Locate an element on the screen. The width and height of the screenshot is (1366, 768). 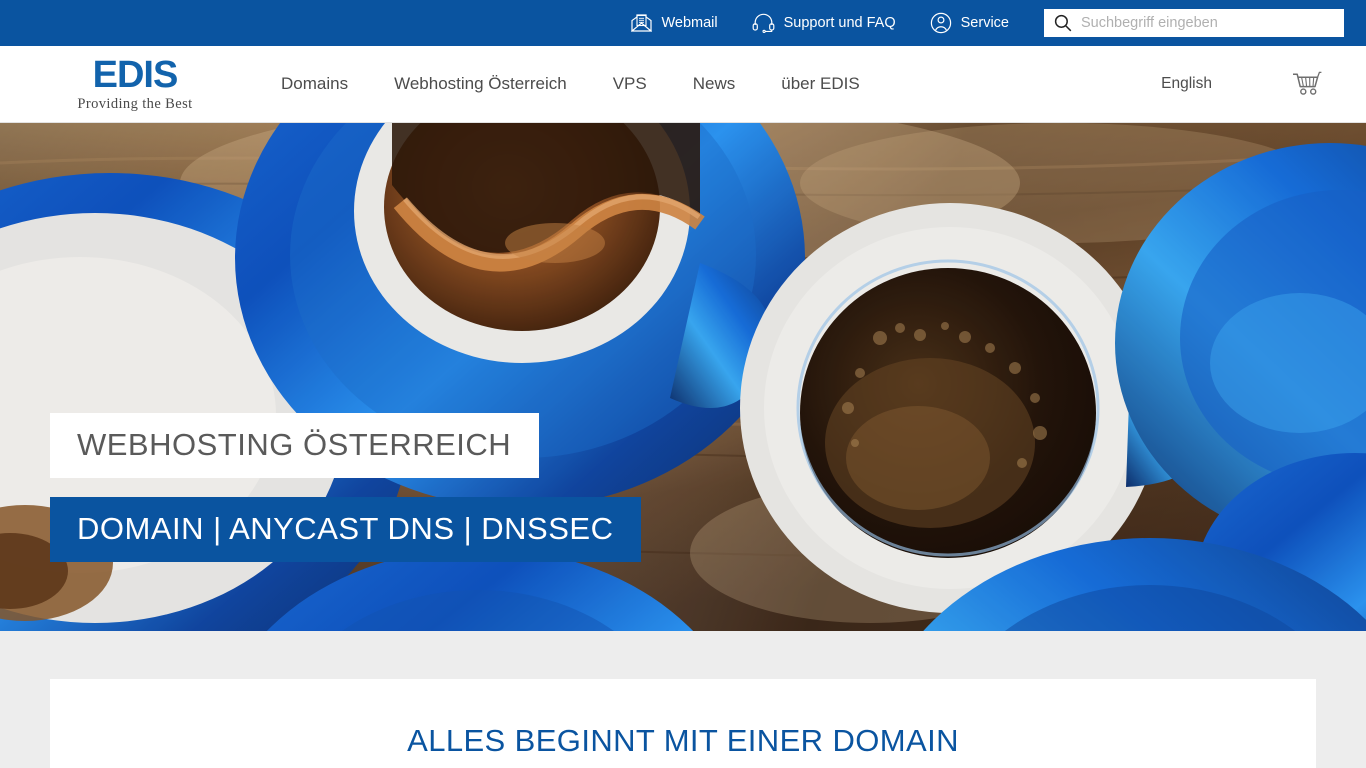
nav-item-domains: Domains is located at coordinates (314, 84).